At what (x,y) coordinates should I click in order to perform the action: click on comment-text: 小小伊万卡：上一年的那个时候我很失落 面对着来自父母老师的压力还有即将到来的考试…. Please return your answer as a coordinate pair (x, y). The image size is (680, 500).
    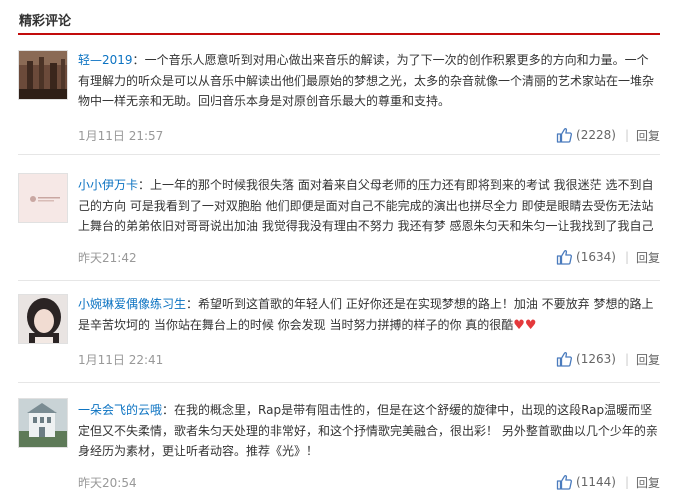
    Looking at the image, I should click on (366, 205).